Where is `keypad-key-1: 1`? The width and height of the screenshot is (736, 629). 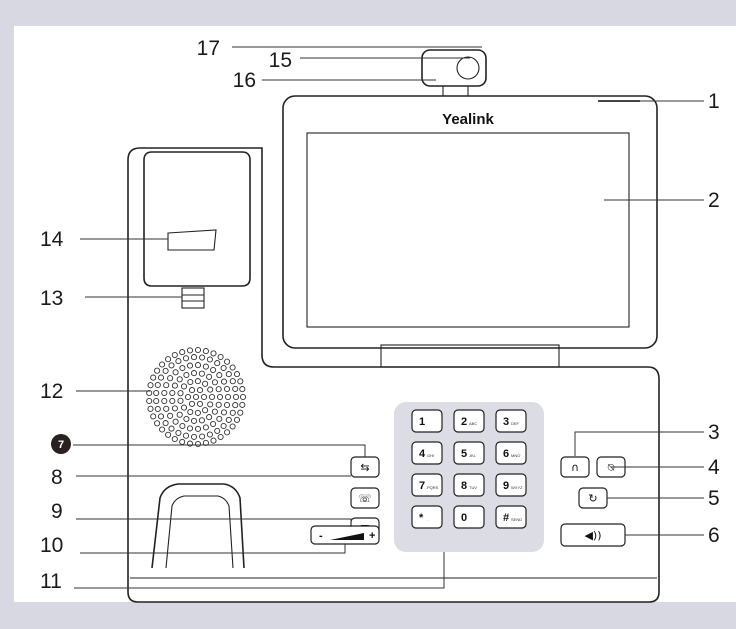 keypad-key-1: 1 is located at coordinates (427, 421).